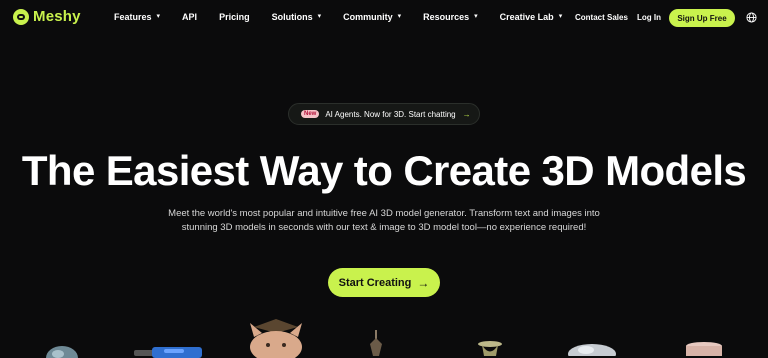 Image resolution: width=768 pixels, height=358 pixels. What do you see at coordinates (375, 282) in the screenshot?
I see `start-creating-label: Start Creating` at bounding box center [375, 282].